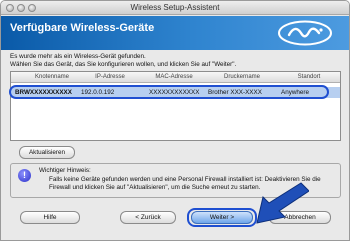 This screenshot has height=241, width=350. I want to click on refresh-button: Aktualisieren, so click(47, 152).